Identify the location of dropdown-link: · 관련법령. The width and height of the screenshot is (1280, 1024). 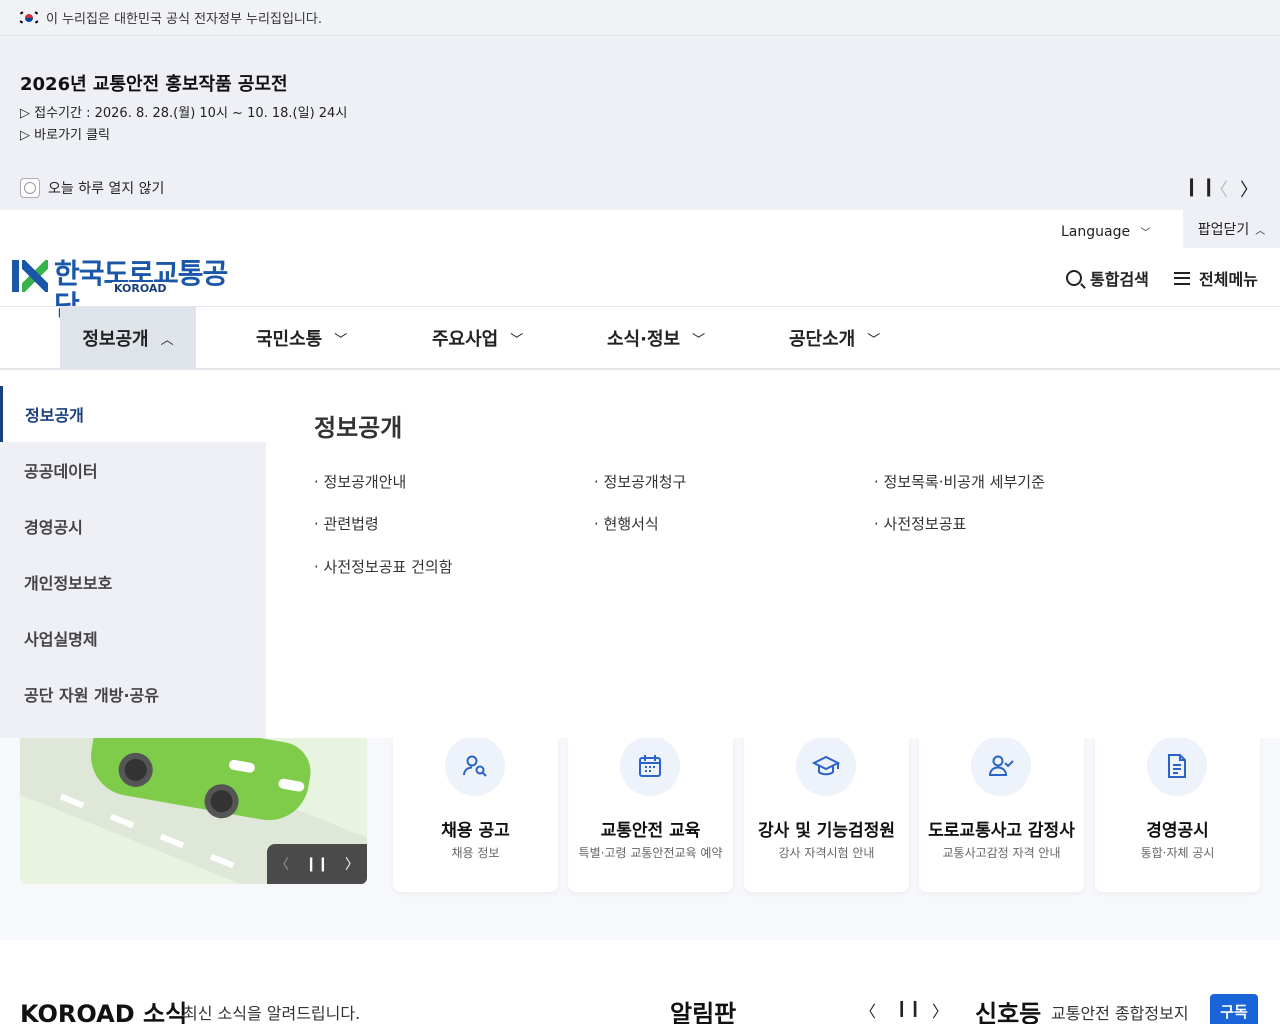
(346, 523).